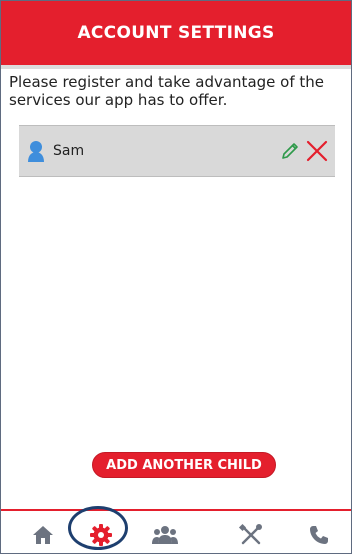 The width and height of the screenshot is (352, 554). I want to click on group-icon, so click(165, 535).